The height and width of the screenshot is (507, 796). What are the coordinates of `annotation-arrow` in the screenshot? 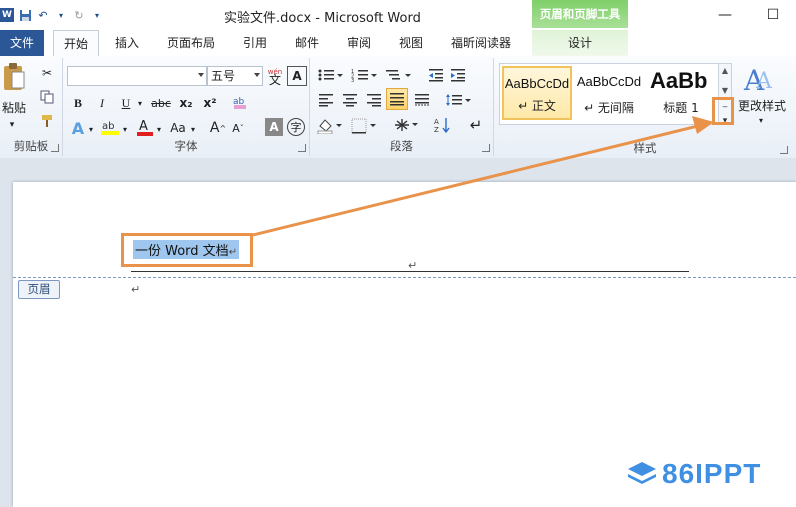 It's located at (483, 176).